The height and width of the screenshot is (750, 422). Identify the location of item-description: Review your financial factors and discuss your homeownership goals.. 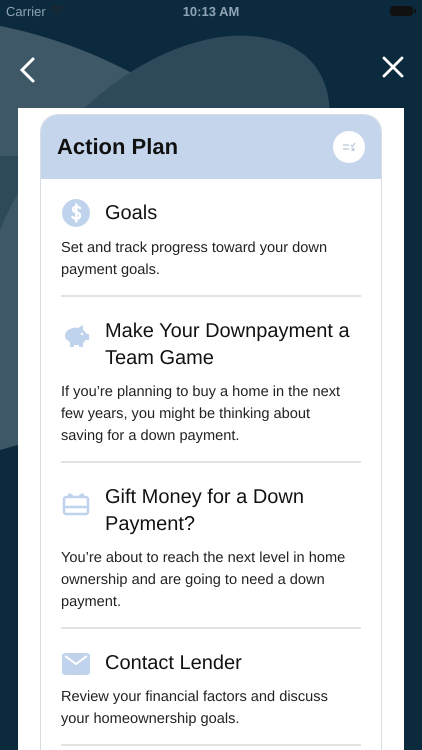
(195, 708).